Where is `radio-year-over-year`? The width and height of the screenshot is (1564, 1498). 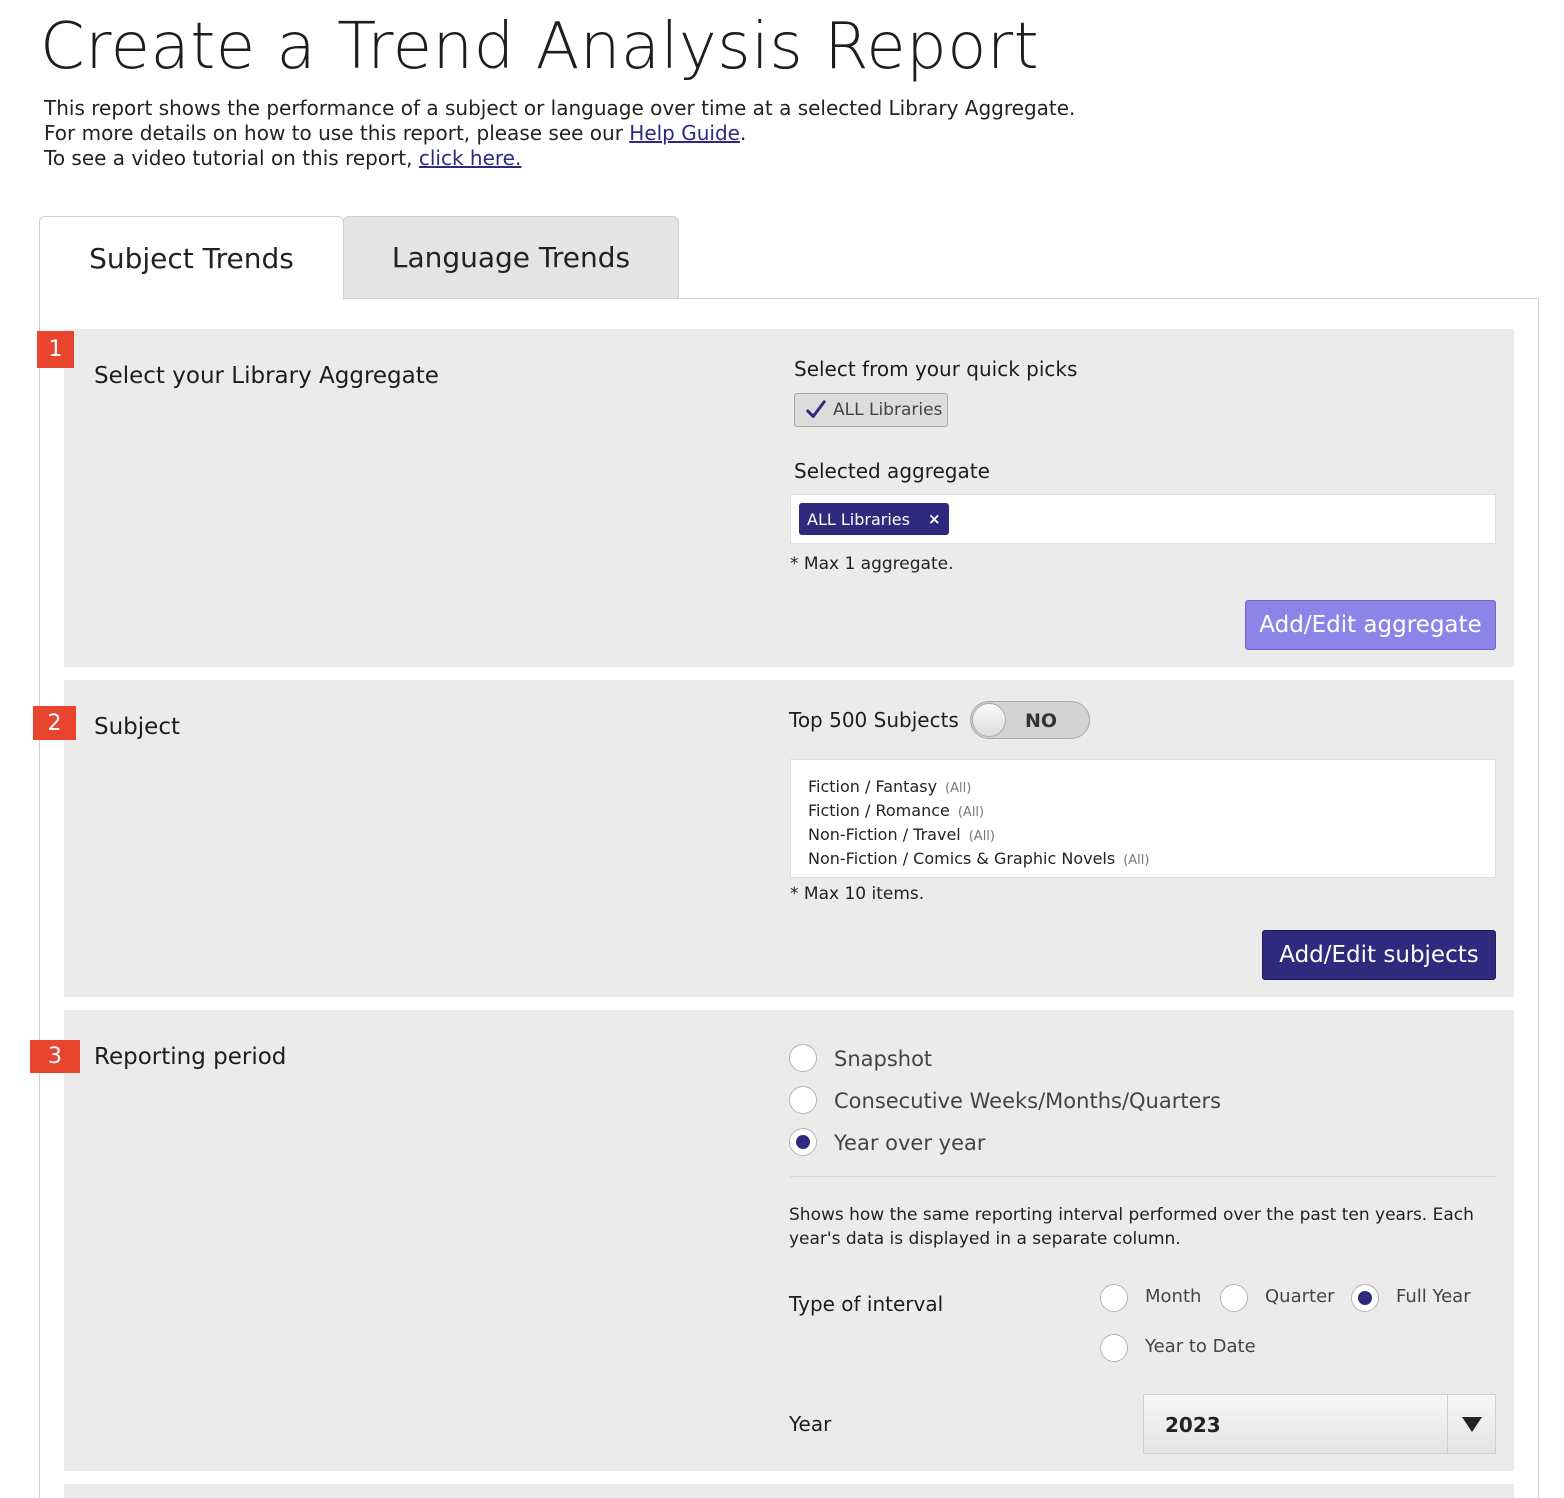
radio-year-over-year is located at coordinates (803, 1142).